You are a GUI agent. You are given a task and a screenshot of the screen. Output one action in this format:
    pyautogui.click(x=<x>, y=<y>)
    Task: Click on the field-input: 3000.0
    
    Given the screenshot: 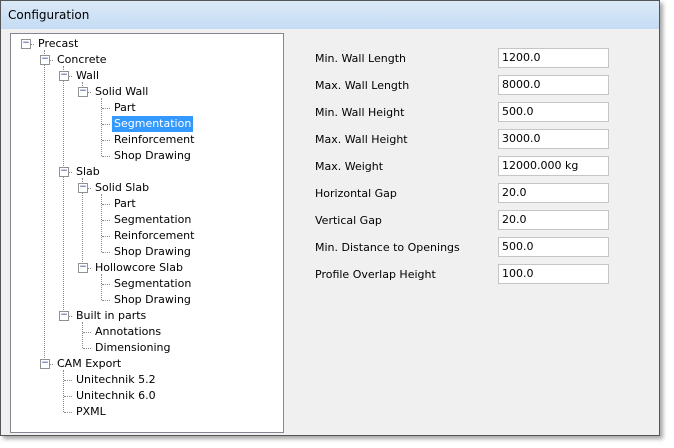 What is the action you would take?
    pyautogui.click(x=553, y=139)
    